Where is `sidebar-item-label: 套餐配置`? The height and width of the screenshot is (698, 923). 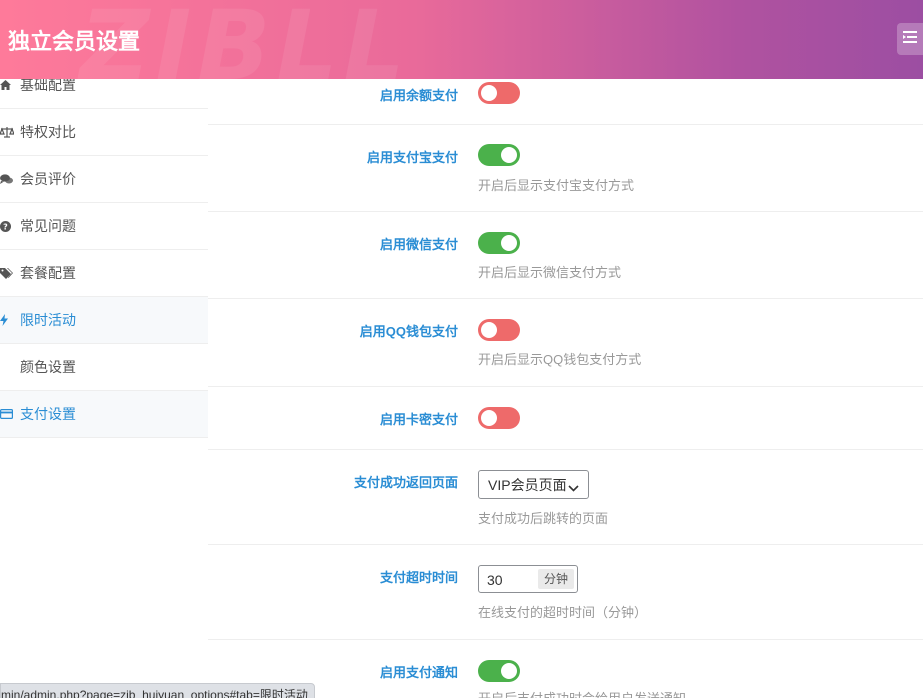
sidebar-item-label: 套餐配置 is located at coordinates (48, 273).